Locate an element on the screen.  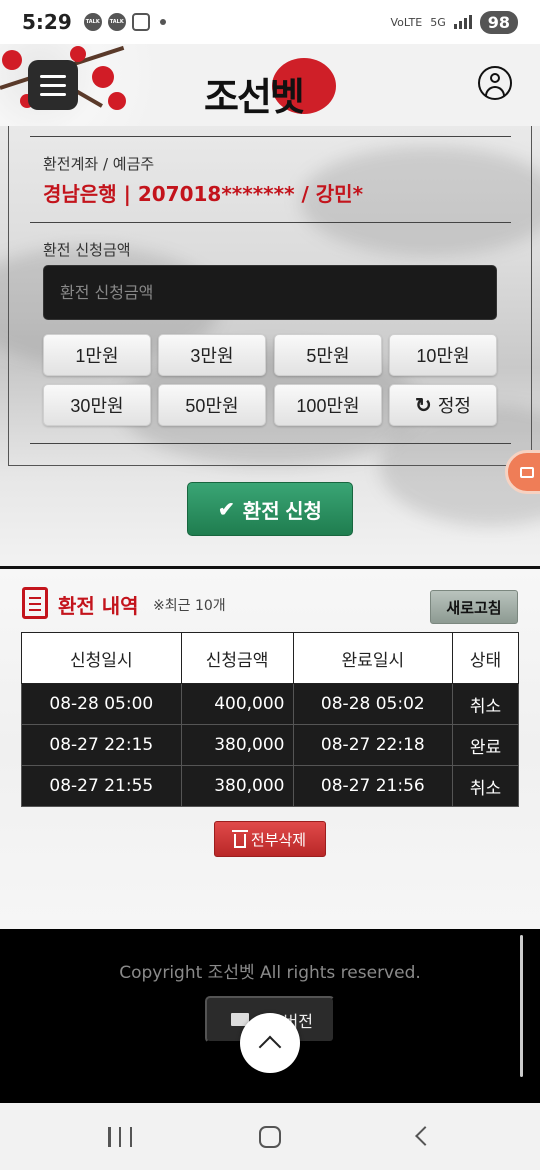
site-header: 조선벳 is located at coordinates (270, 85).